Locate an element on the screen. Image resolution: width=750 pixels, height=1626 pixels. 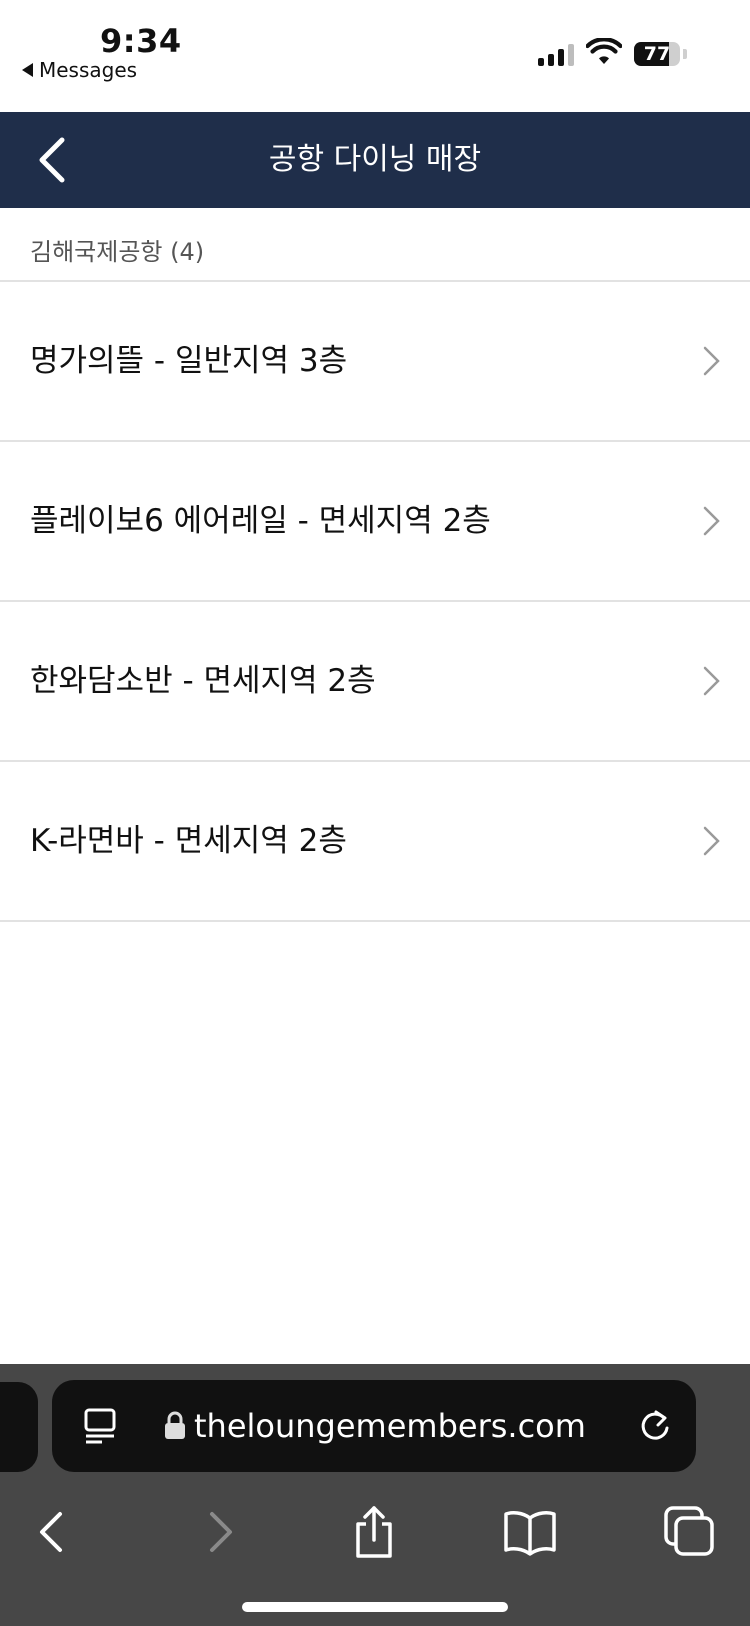
list-item-label: K-라면바 - 면세지역 2층 is located at coordinates (188, 841).